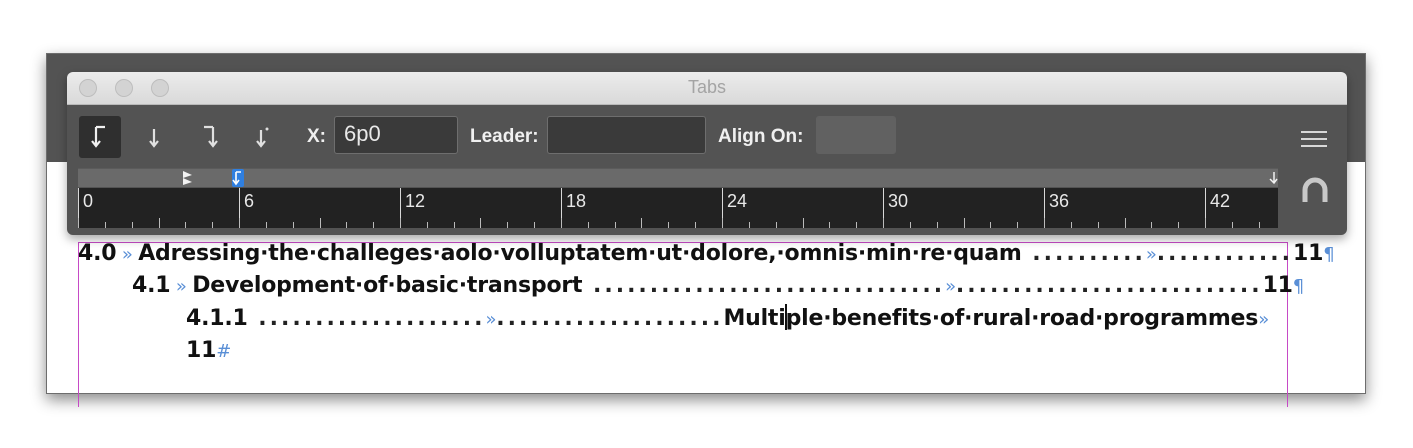  What do you see at coordinates (415, 201) in the screenshot?
I see `ruler-label: 12` at bounding box center [415, 201].